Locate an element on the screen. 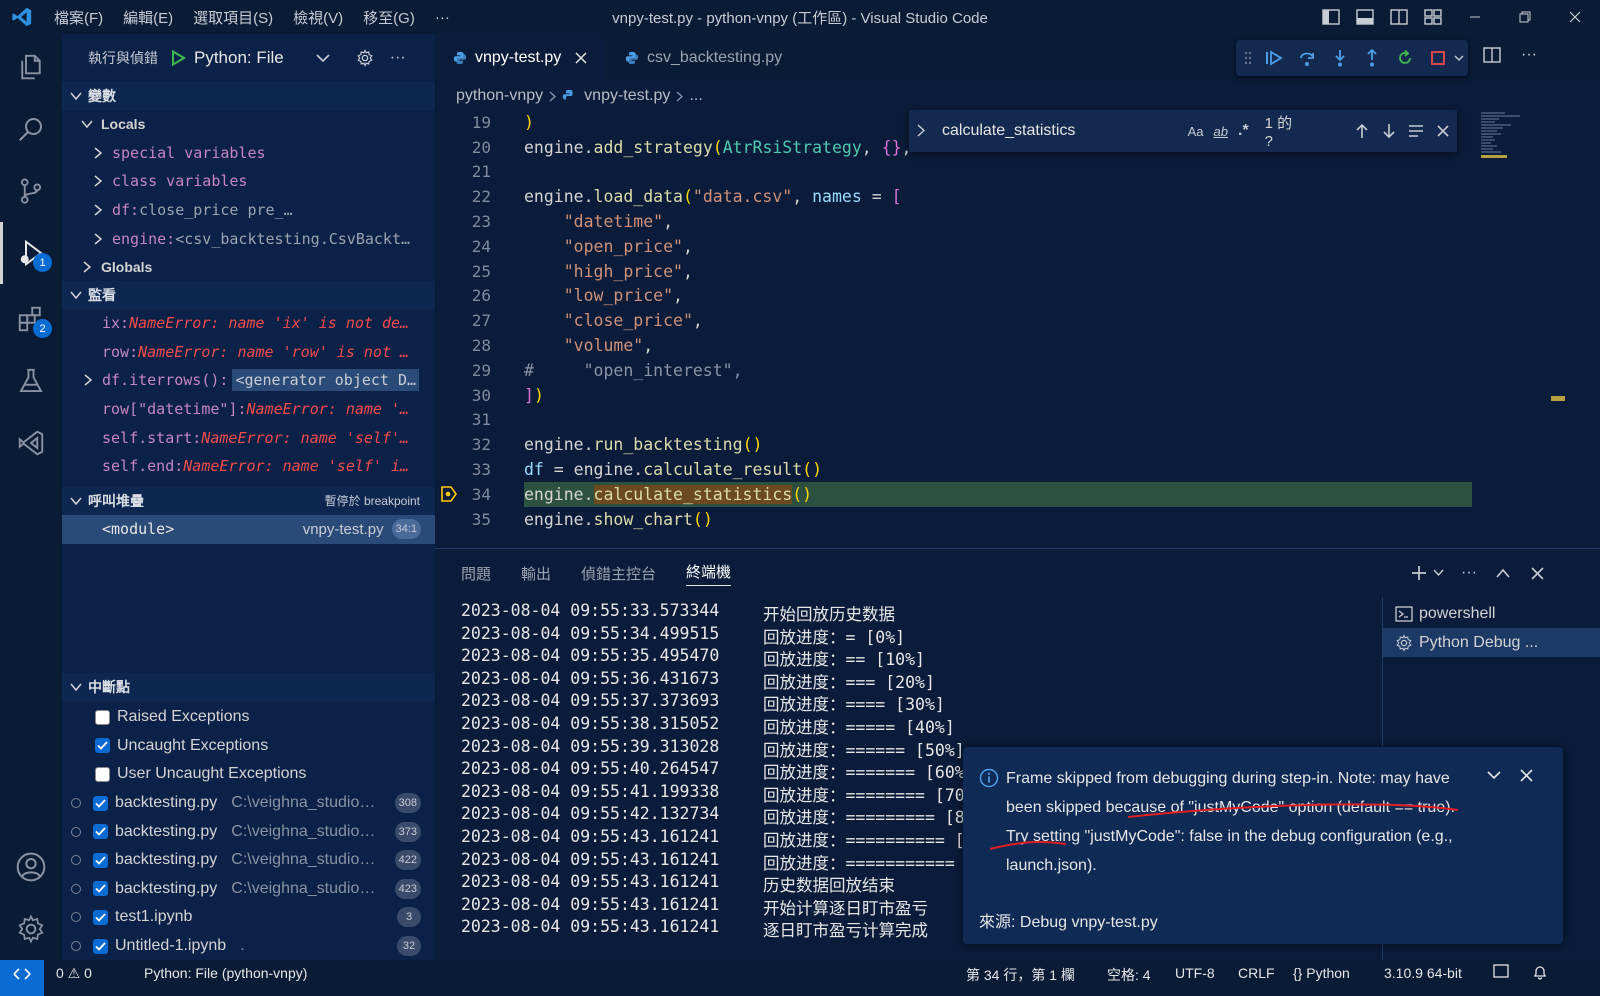  variable-item: class variables is located at coordinates (248, 181).